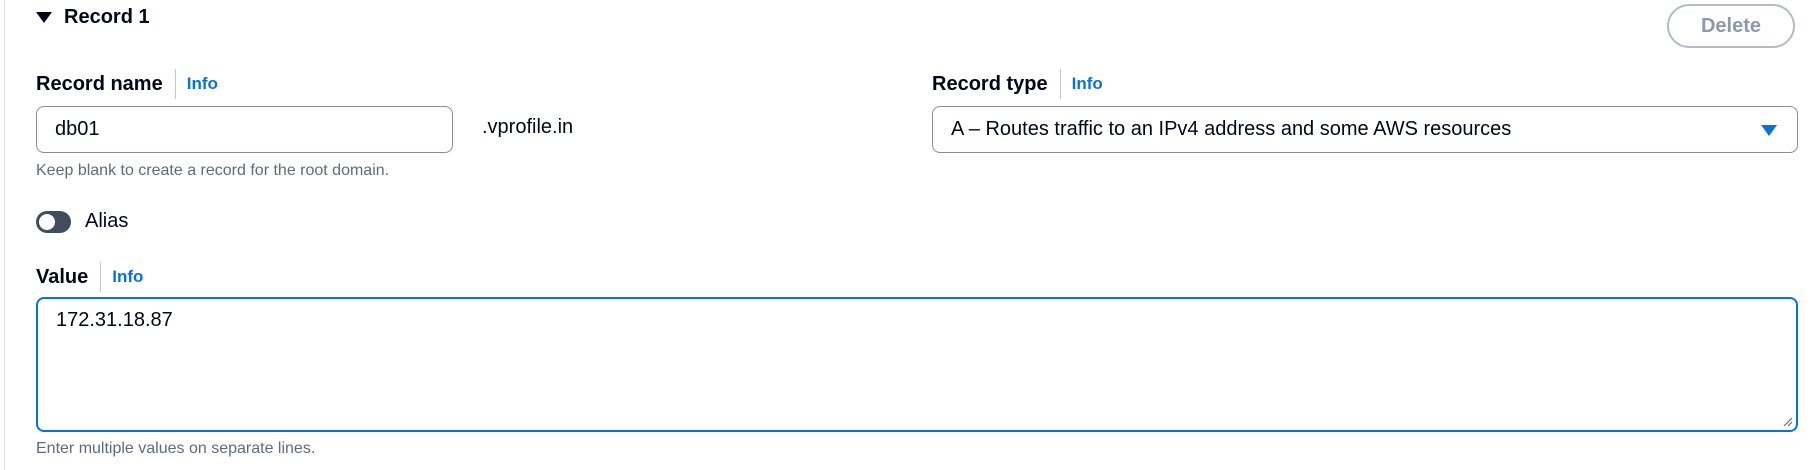 This screenshot has height=470, width=1817. I want to click on alias-label: Alias, so click(107, 221).